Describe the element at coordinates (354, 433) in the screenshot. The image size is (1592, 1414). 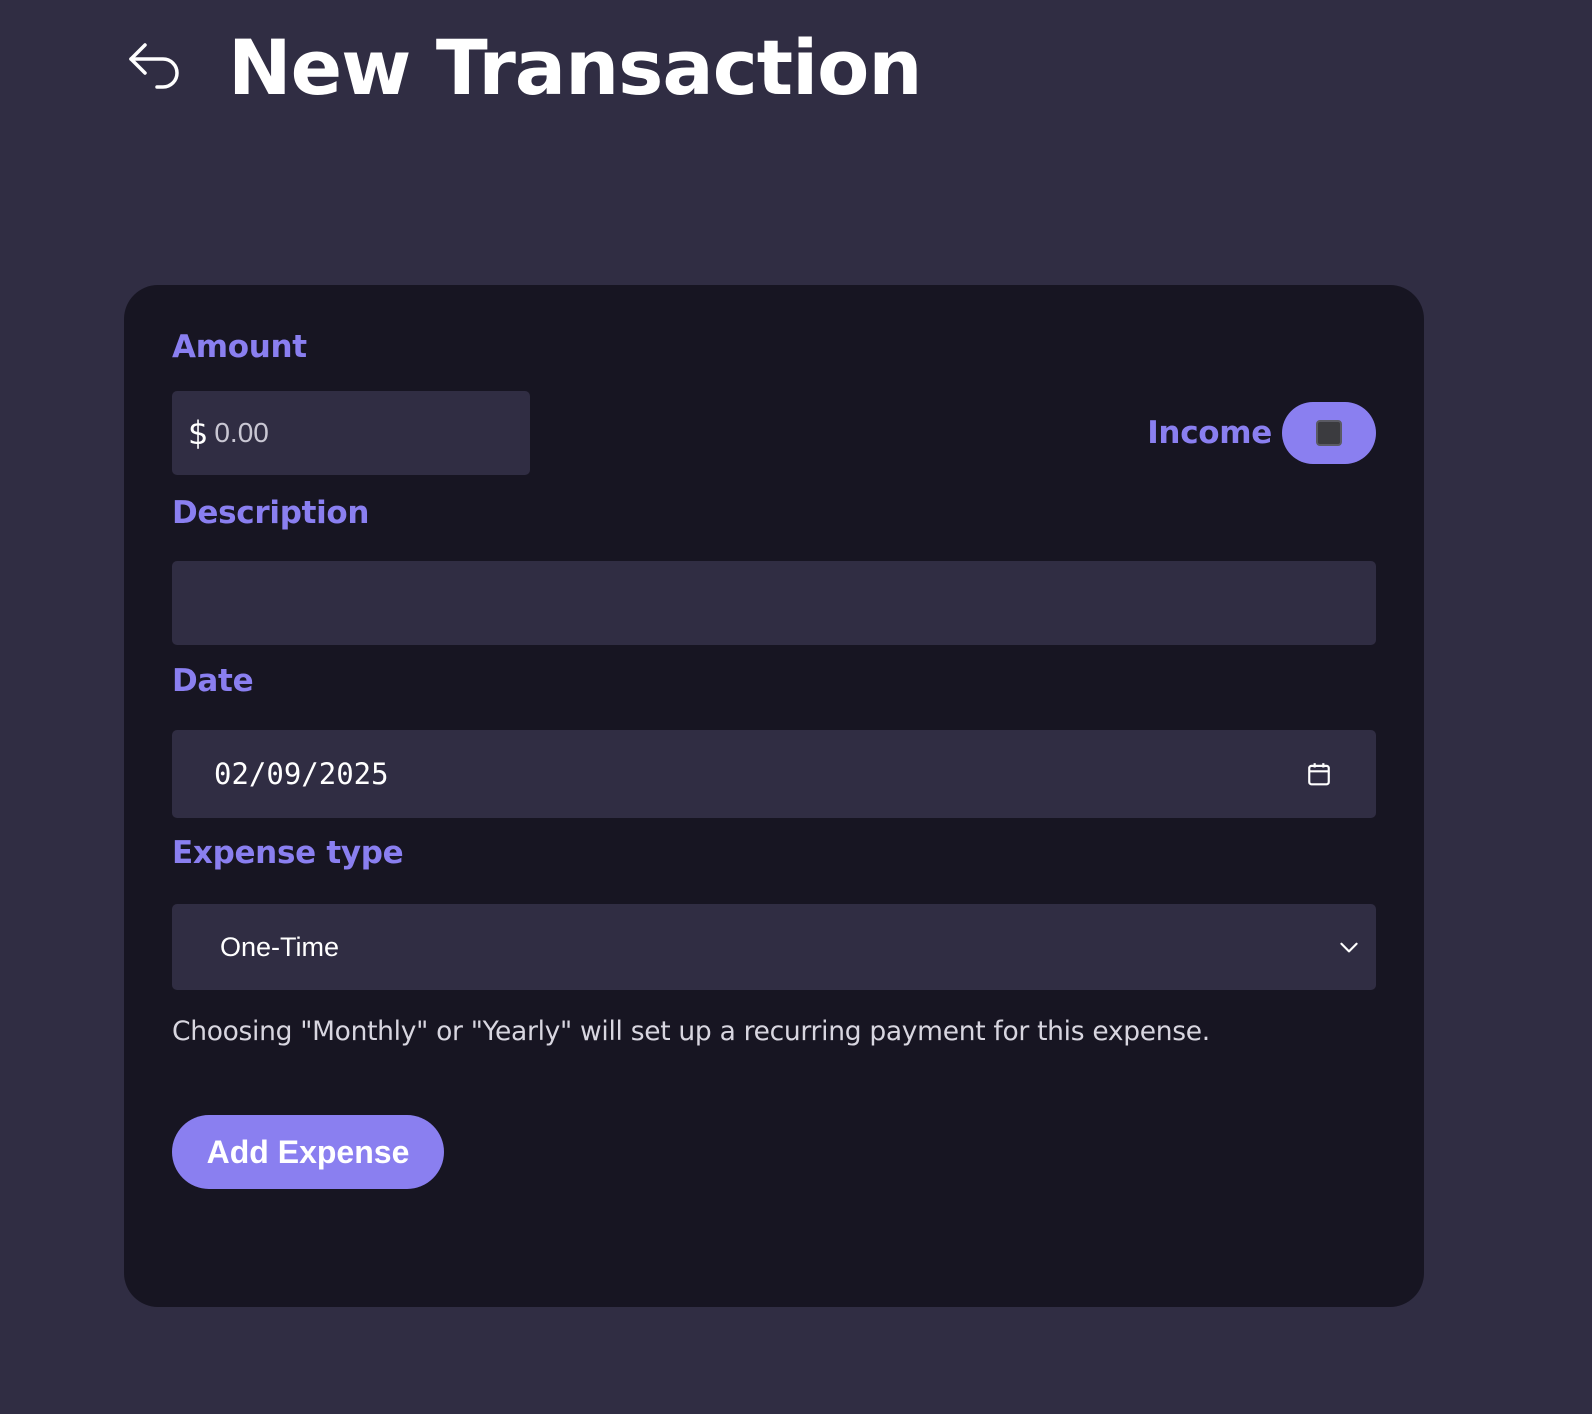
I see `amount-input` at that location.